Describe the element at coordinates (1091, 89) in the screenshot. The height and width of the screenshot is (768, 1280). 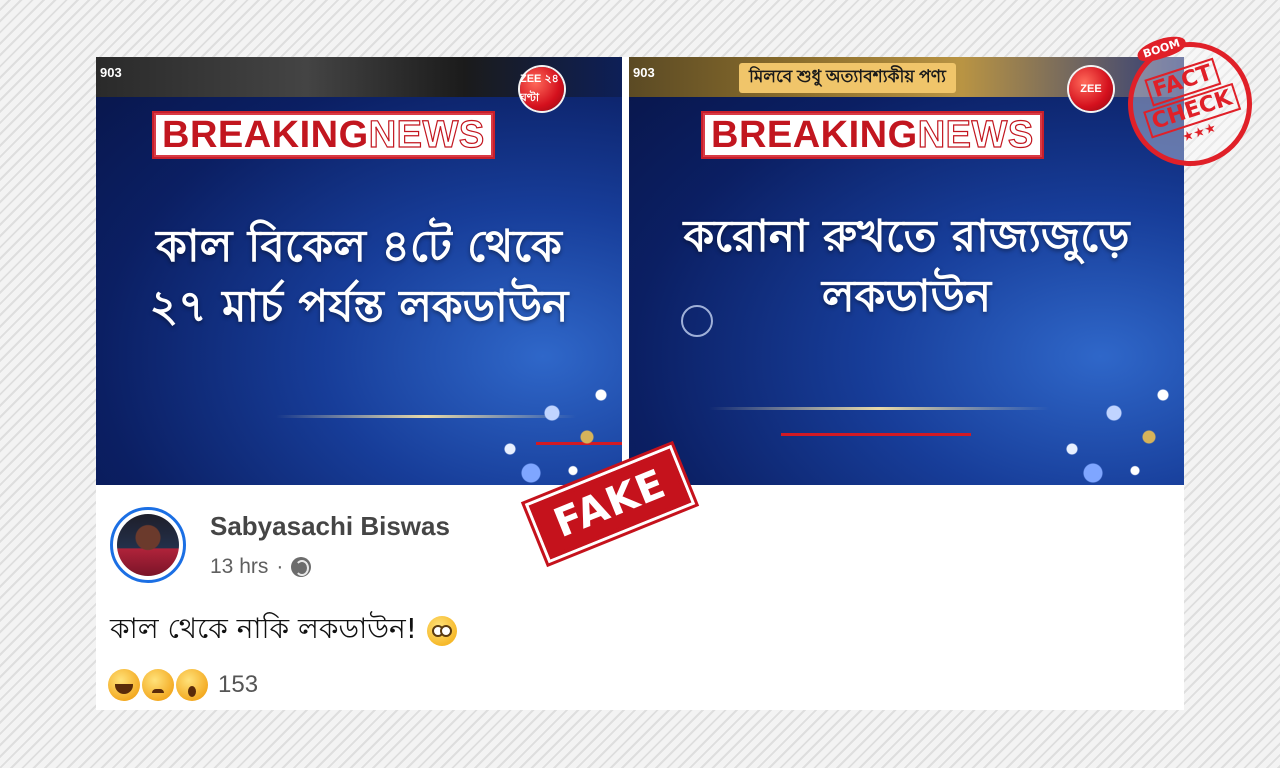
I see `zee-logo: ZEE` at that location.